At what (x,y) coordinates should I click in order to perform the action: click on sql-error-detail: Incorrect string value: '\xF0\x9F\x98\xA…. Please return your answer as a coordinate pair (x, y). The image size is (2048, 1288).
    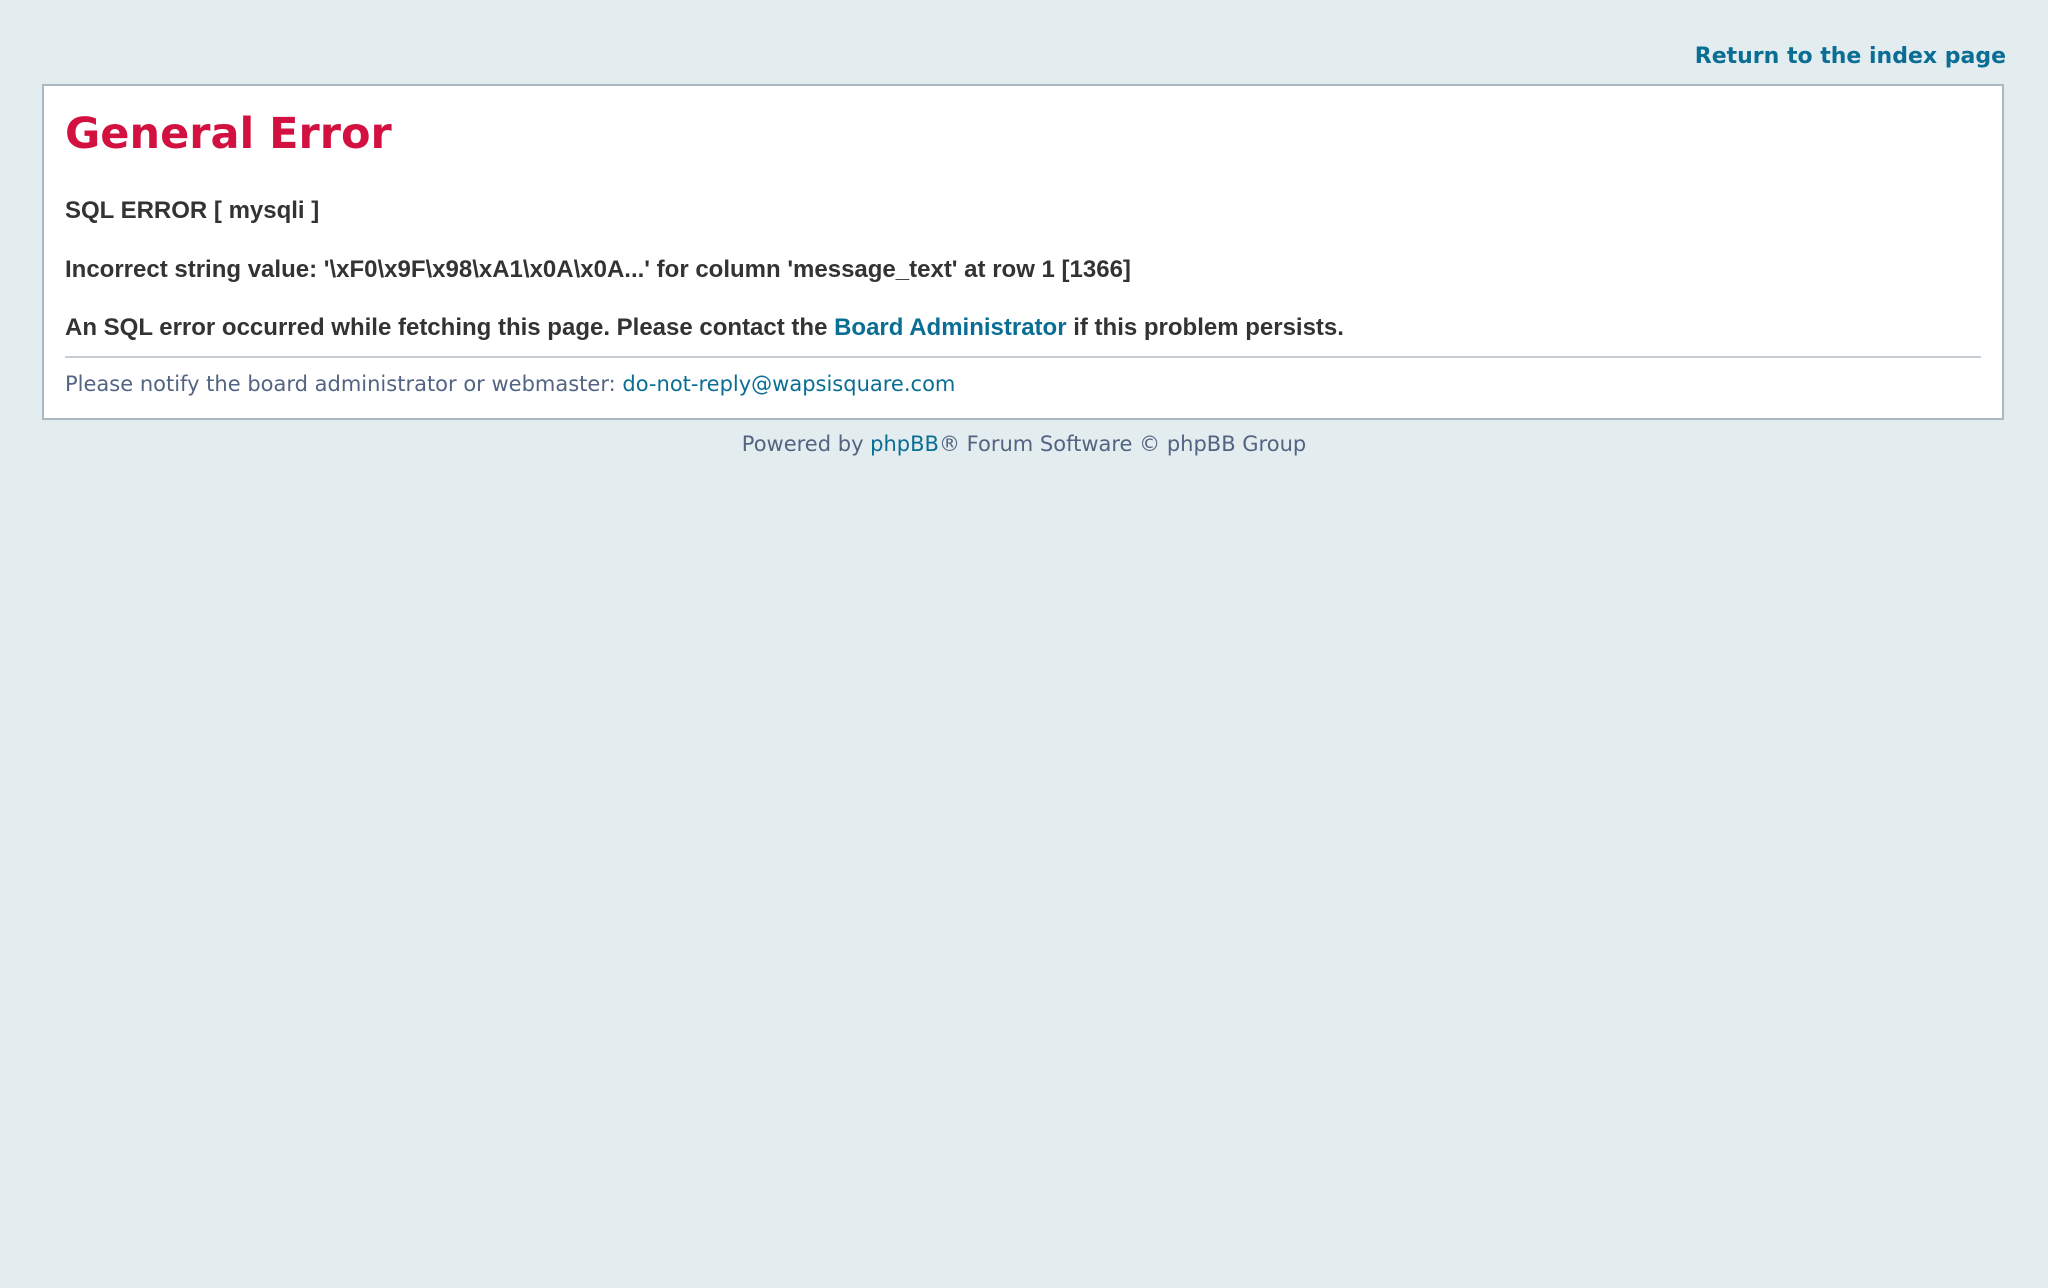
    Looking at the image, I should click on (598, 269).